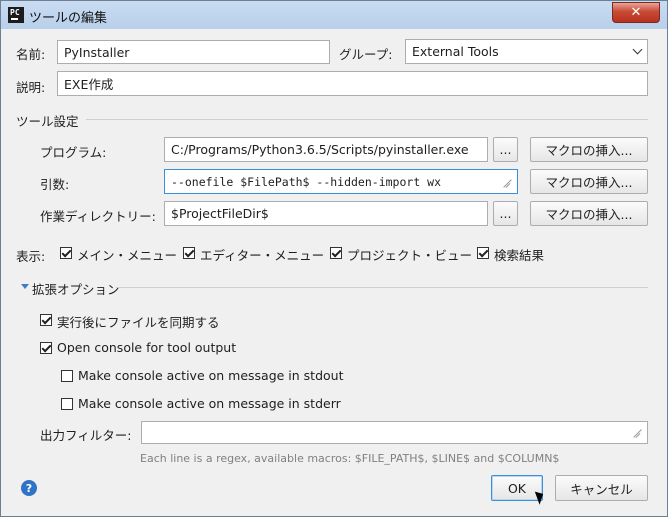 Image resolution: width=668 pixels, height=517 pixels. I want to click on group-select: External Tools, so click(526, 51).